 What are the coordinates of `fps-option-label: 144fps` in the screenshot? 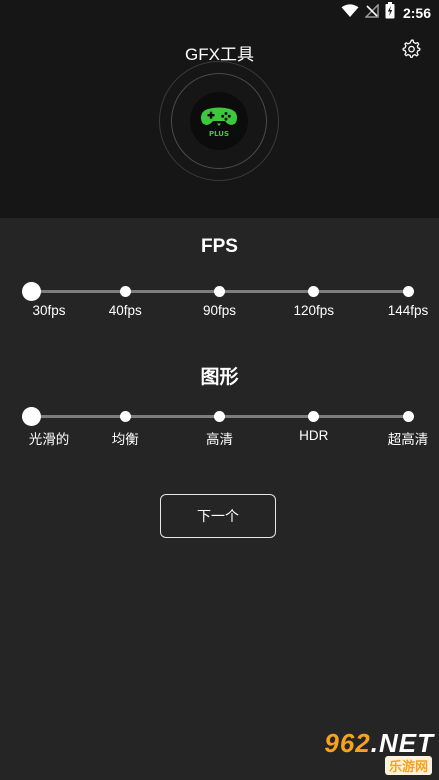 It's located at (403, 310).